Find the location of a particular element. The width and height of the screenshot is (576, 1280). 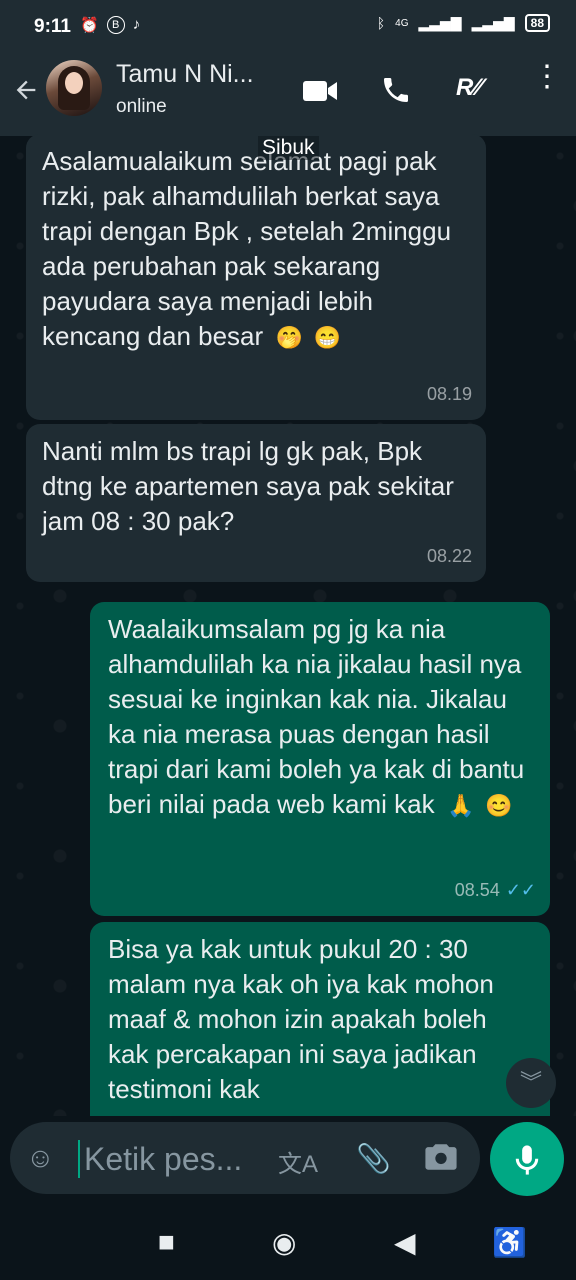

smiling-face-emoji-icon: 😊 is located at coordinates (499, 806).